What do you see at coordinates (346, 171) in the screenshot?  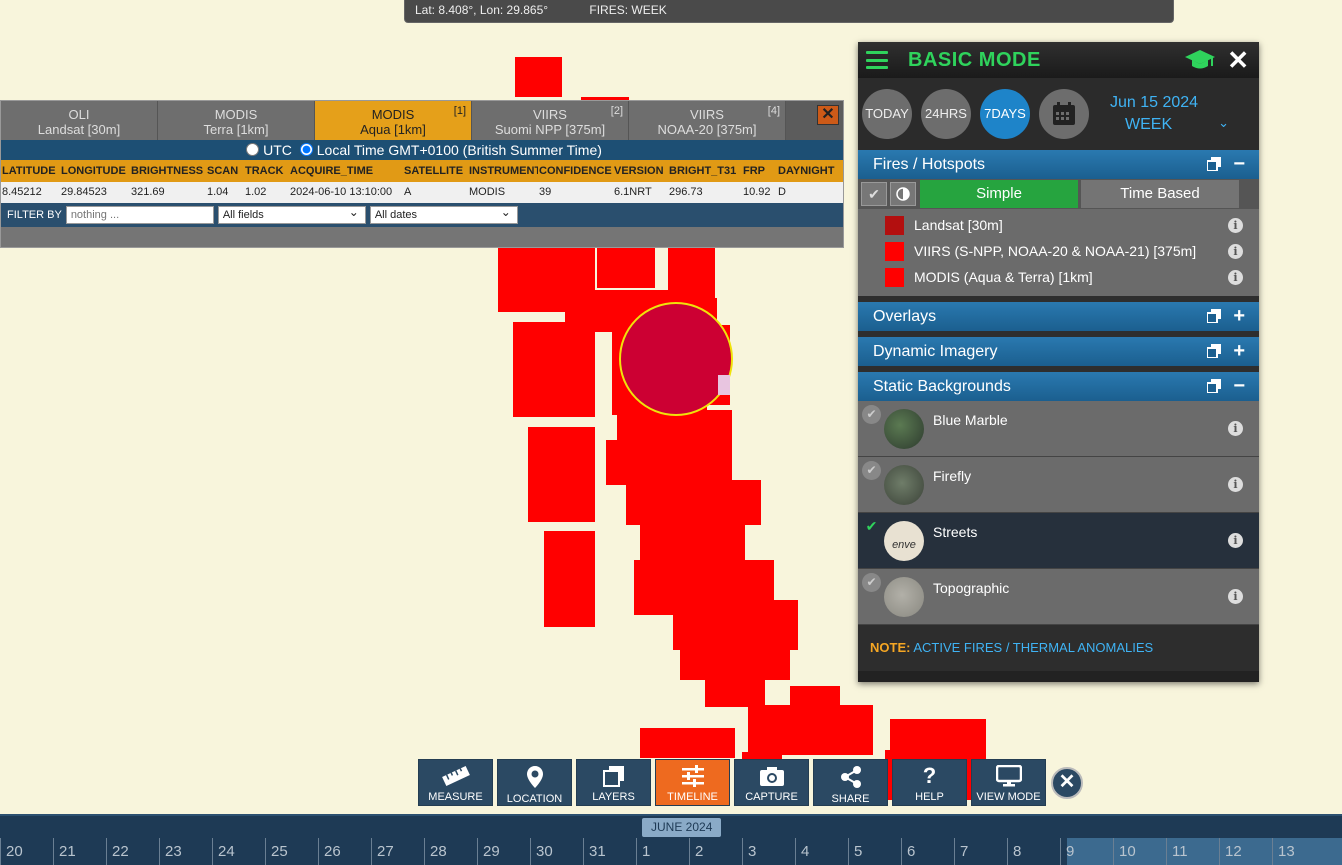 I see `column-header: ACQUIRE_TIME` at bounding box center [346, 171].